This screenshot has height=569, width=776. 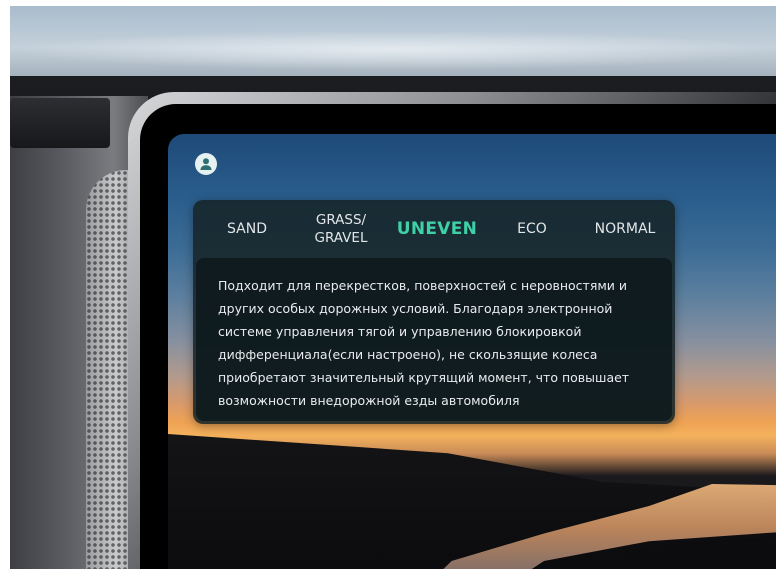 I want to click on drive-mode-tabs: SAND GRASS/ GRAVEL UNEVEN ECO NORMAL, so click(x=434, y=229).